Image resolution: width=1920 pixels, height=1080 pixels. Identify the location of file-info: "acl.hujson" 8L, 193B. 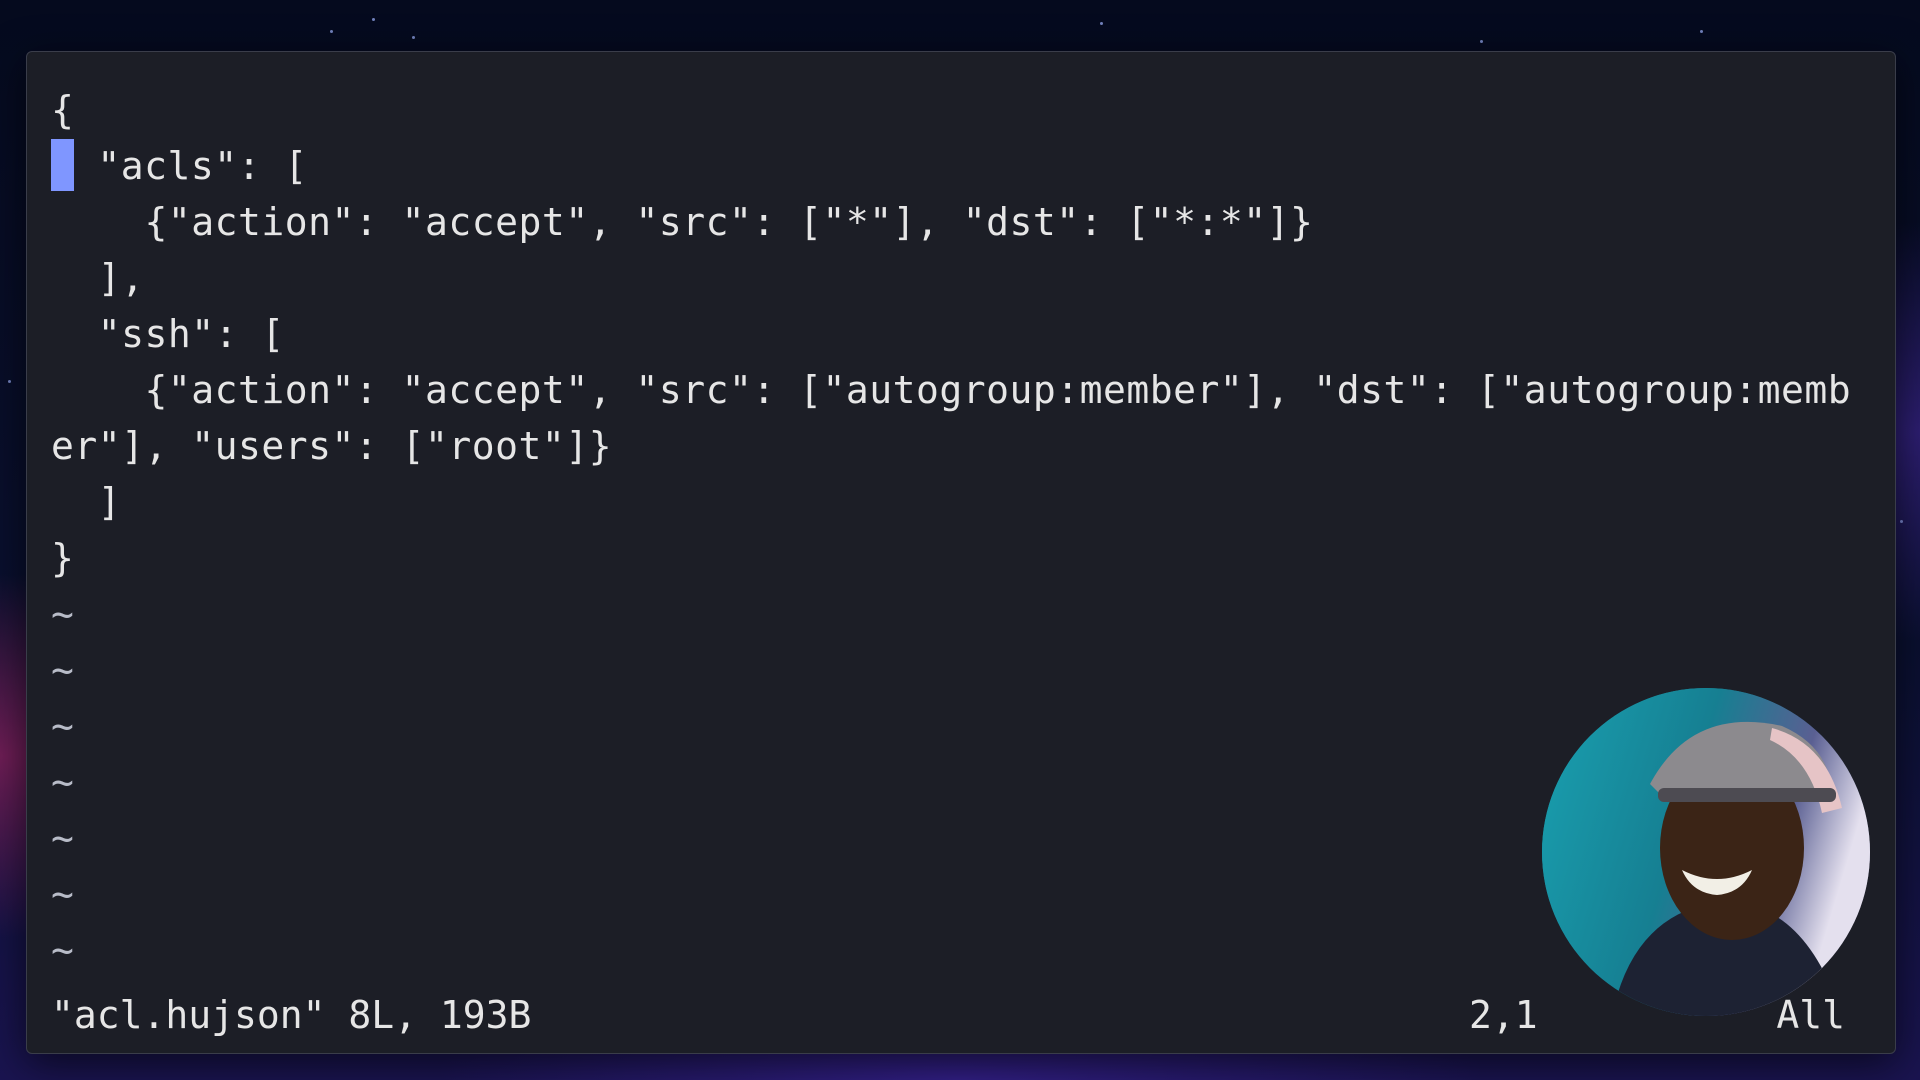
(291, 1015).